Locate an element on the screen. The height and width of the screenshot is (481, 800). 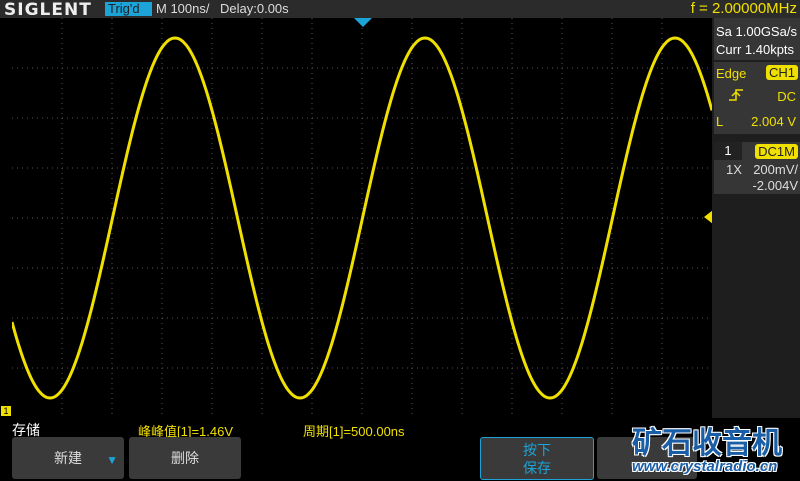
brand-logo: SIGLENT is located at coordinates (48, 10).